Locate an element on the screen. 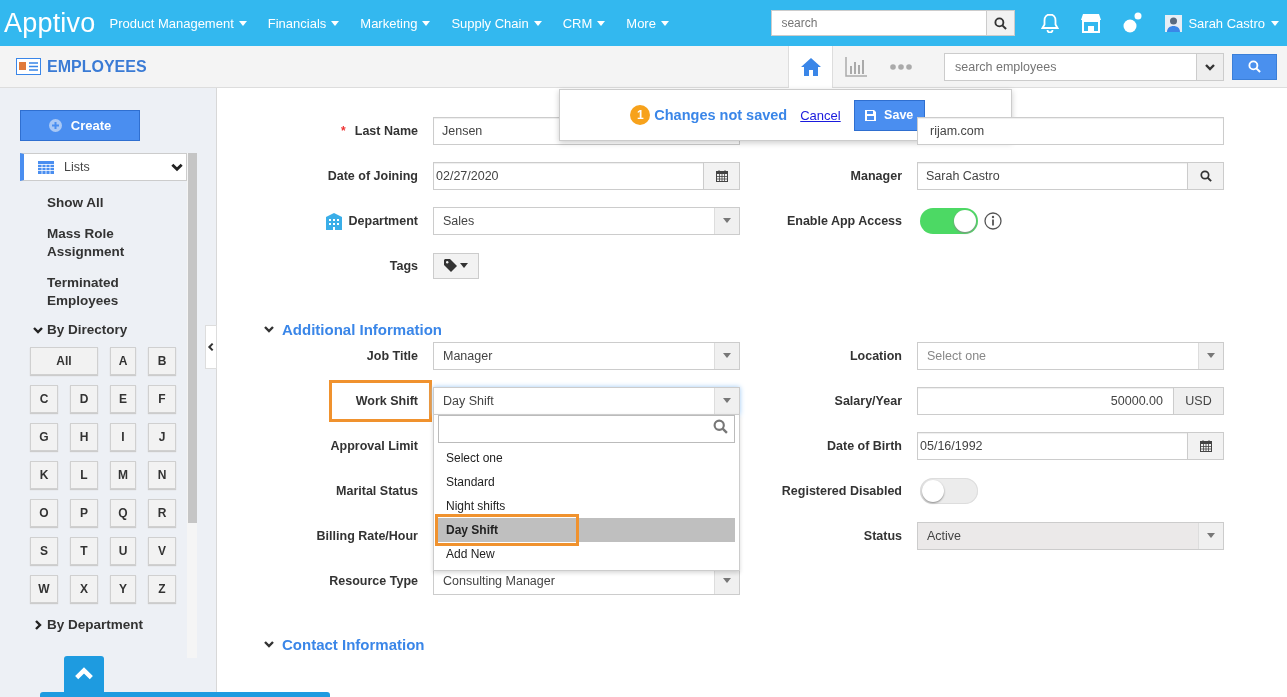 This screenshot has width=1287, height=697. section-heading: Additional Information is located at coordinates (362, 329).